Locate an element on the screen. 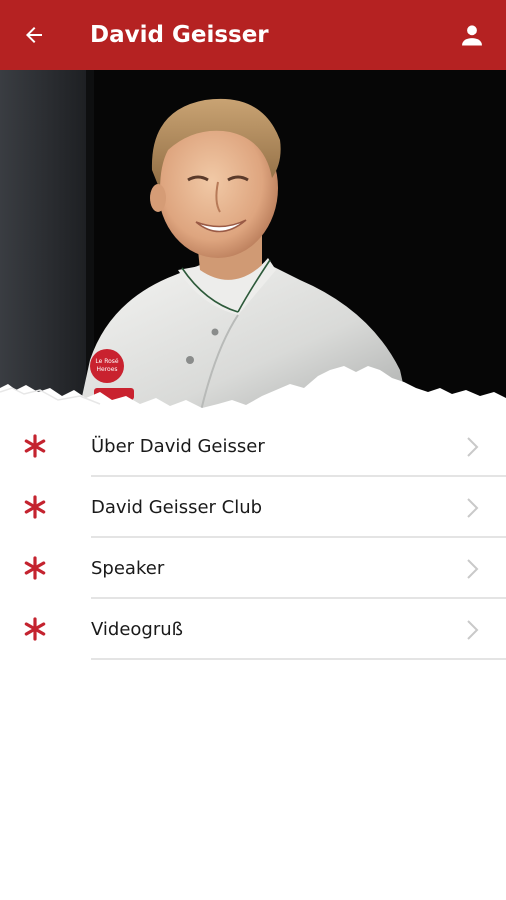 This screenshot has height=900, width=506. menu-item-label: David Geisser Club is located at coordinates (177, 507).